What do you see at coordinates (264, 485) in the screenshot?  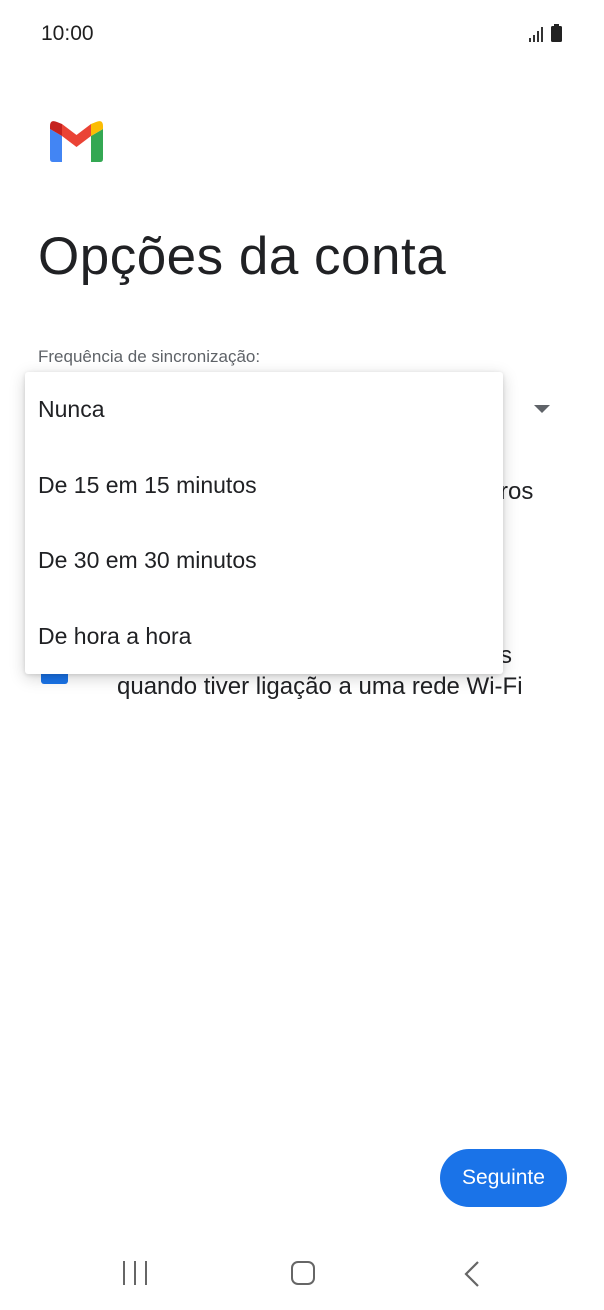 I see `menu-item-15-minutes: De 15 em 15 minutos` at bounding box center [264, 485].